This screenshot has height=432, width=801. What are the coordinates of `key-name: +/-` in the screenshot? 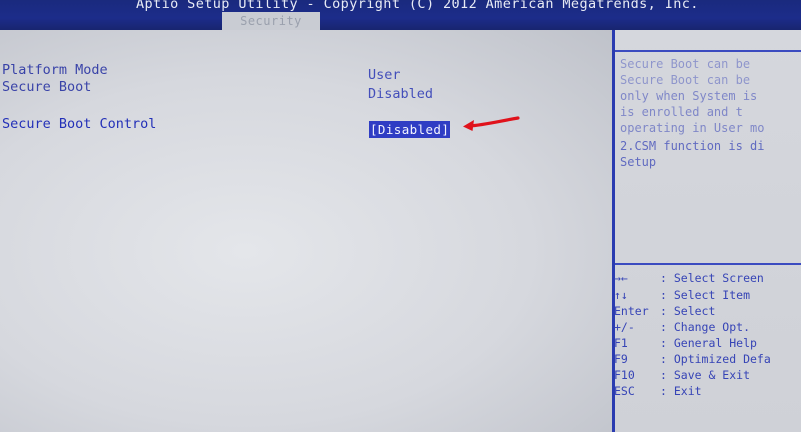 It's located at (624, 327).